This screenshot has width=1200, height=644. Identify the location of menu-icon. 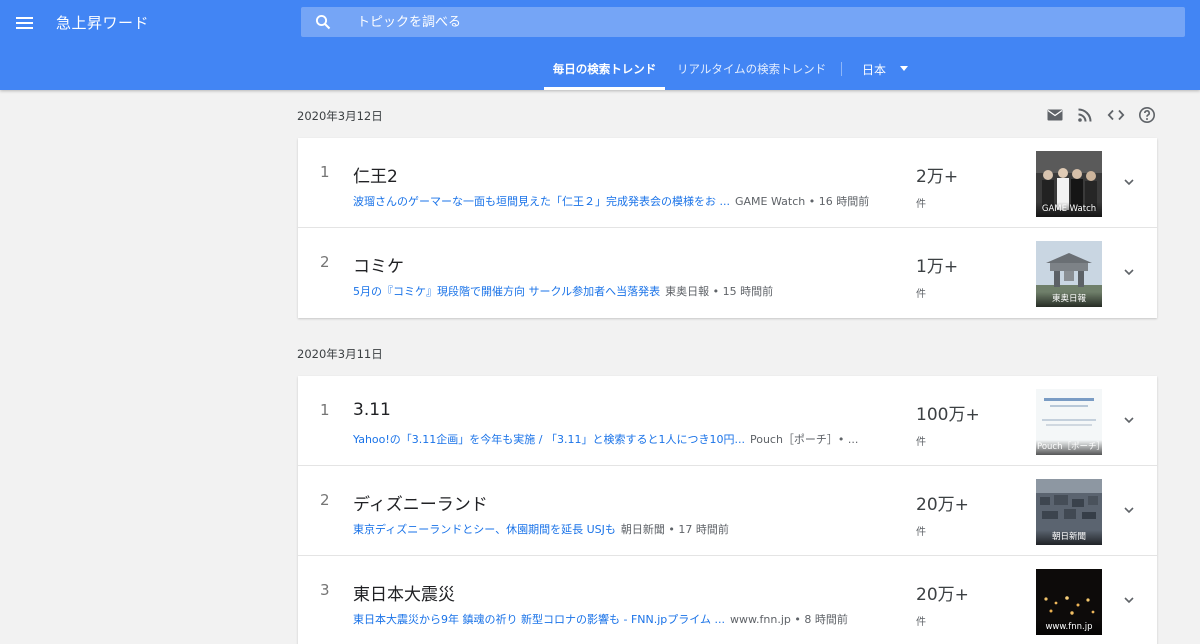
(25, 23).